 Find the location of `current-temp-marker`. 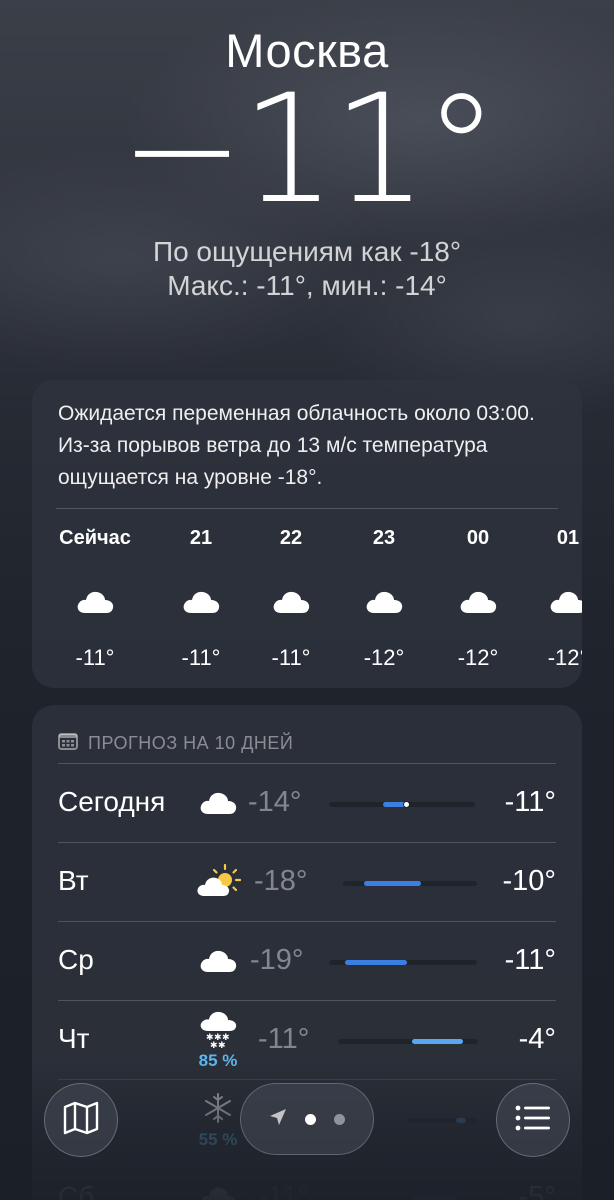

current-temp-marker is located at coordinates (406, 804).